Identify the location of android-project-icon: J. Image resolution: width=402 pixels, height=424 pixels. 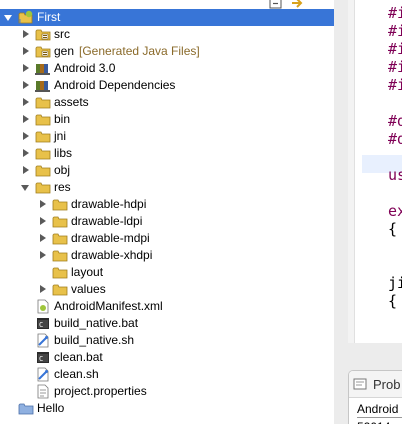
(25, 17).